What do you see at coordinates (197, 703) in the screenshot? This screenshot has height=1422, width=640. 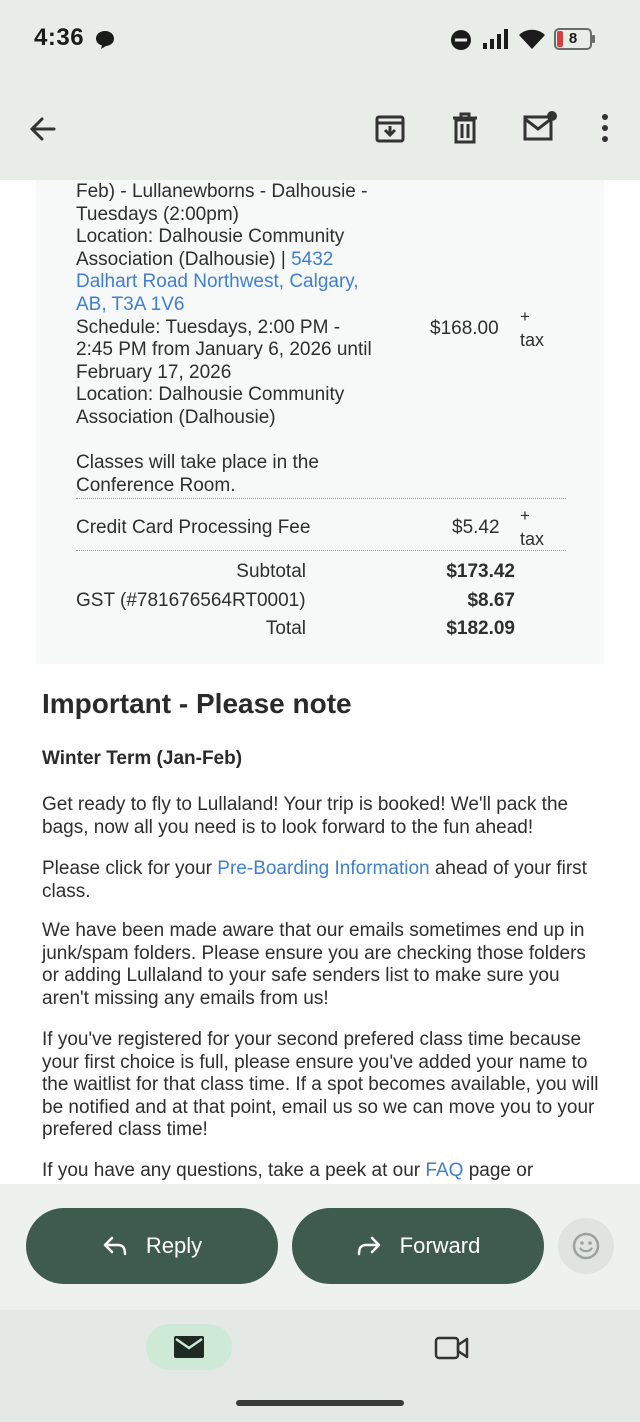 I see `notice-heading: Important - Please note` at bounding box center [197, 703].